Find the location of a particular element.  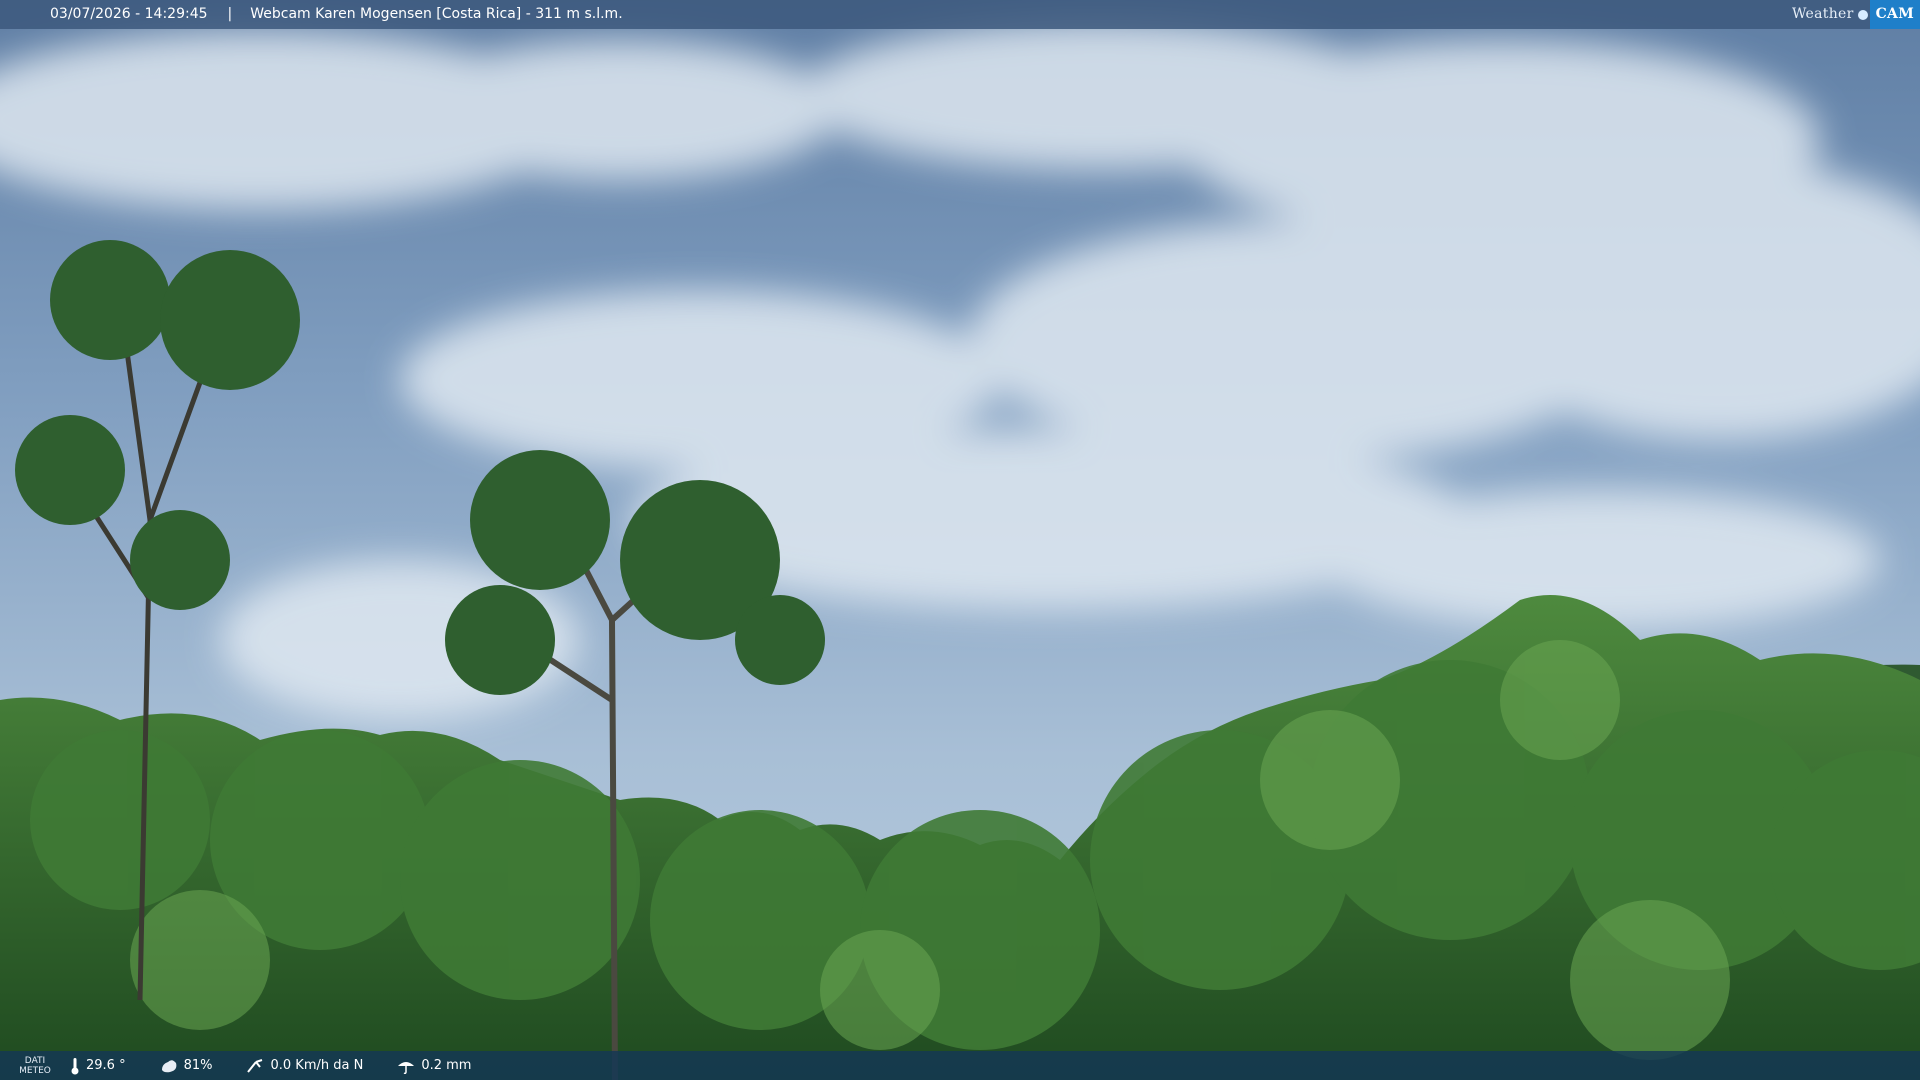

label-line-1: DATI is located at coordinates (35, 1060).